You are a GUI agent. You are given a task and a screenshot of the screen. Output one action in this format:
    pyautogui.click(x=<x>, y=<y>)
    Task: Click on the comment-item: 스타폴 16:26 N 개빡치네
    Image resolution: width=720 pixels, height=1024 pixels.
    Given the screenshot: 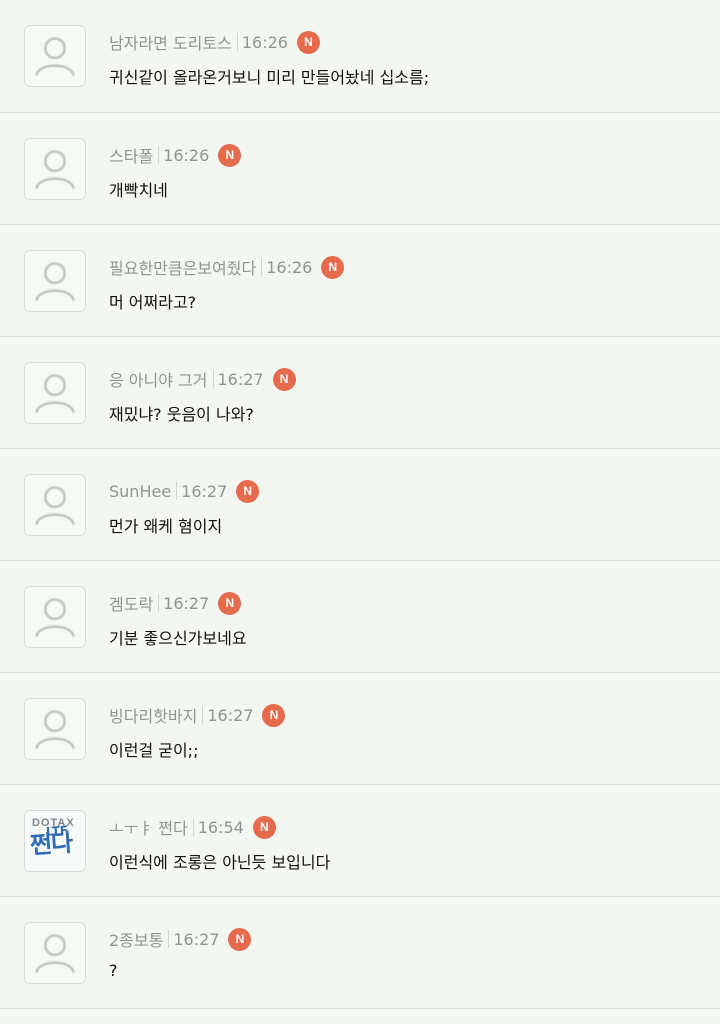 What is the action you would take?
    pyautogui.click(x=360, y=169)
    